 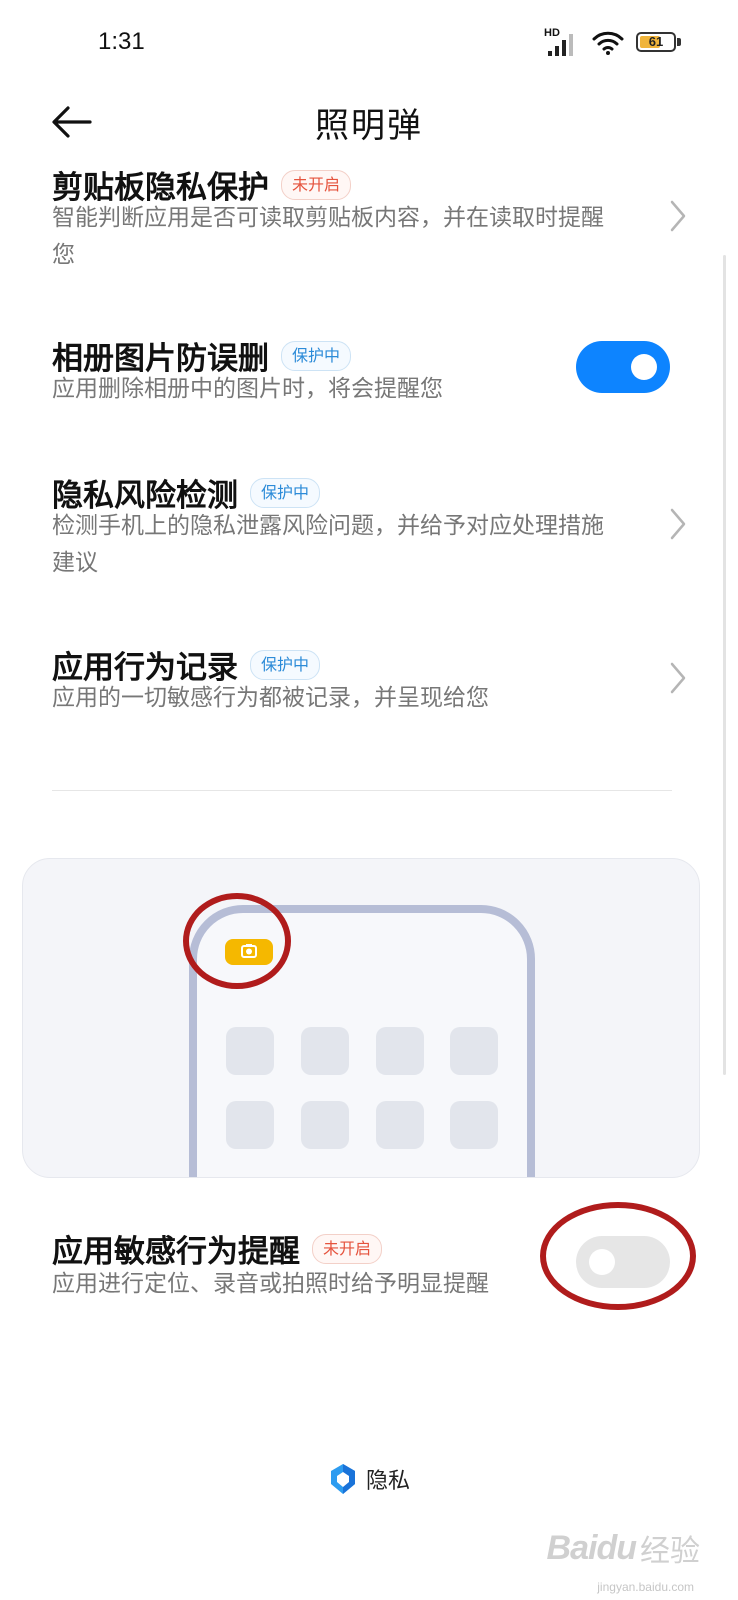 I want to click on setting-clipboard-privacy: 剪贴板隐私保护 未开启 智能判断应用是否可读取剪贴板内容，并在读取时提醒您, so click(x=369, y=219).